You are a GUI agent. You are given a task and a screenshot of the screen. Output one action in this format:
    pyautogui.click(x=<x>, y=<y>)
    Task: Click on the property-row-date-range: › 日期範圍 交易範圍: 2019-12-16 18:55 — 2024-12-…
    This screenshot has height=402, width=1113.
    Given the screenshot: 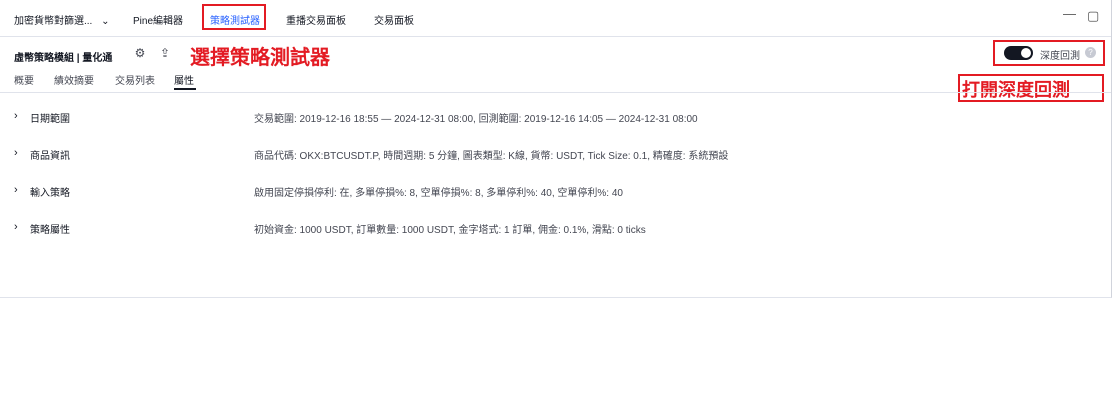 What is the action you would take?
    pyautogui.click(x=555, y=117)
    